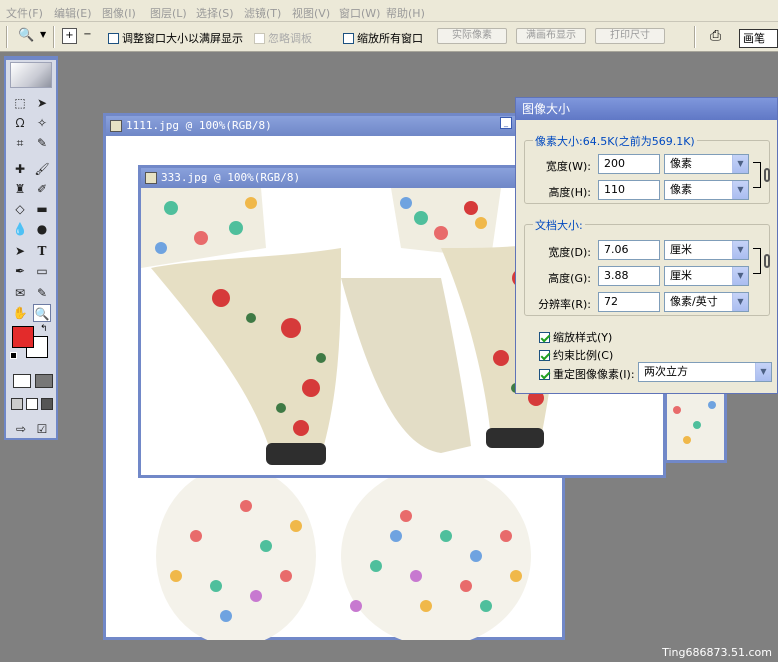 This screenshot has height=662, width=778. Describe the element at coordinates (629, 164) in the screenshot. I see `width-input: 200` at that location.